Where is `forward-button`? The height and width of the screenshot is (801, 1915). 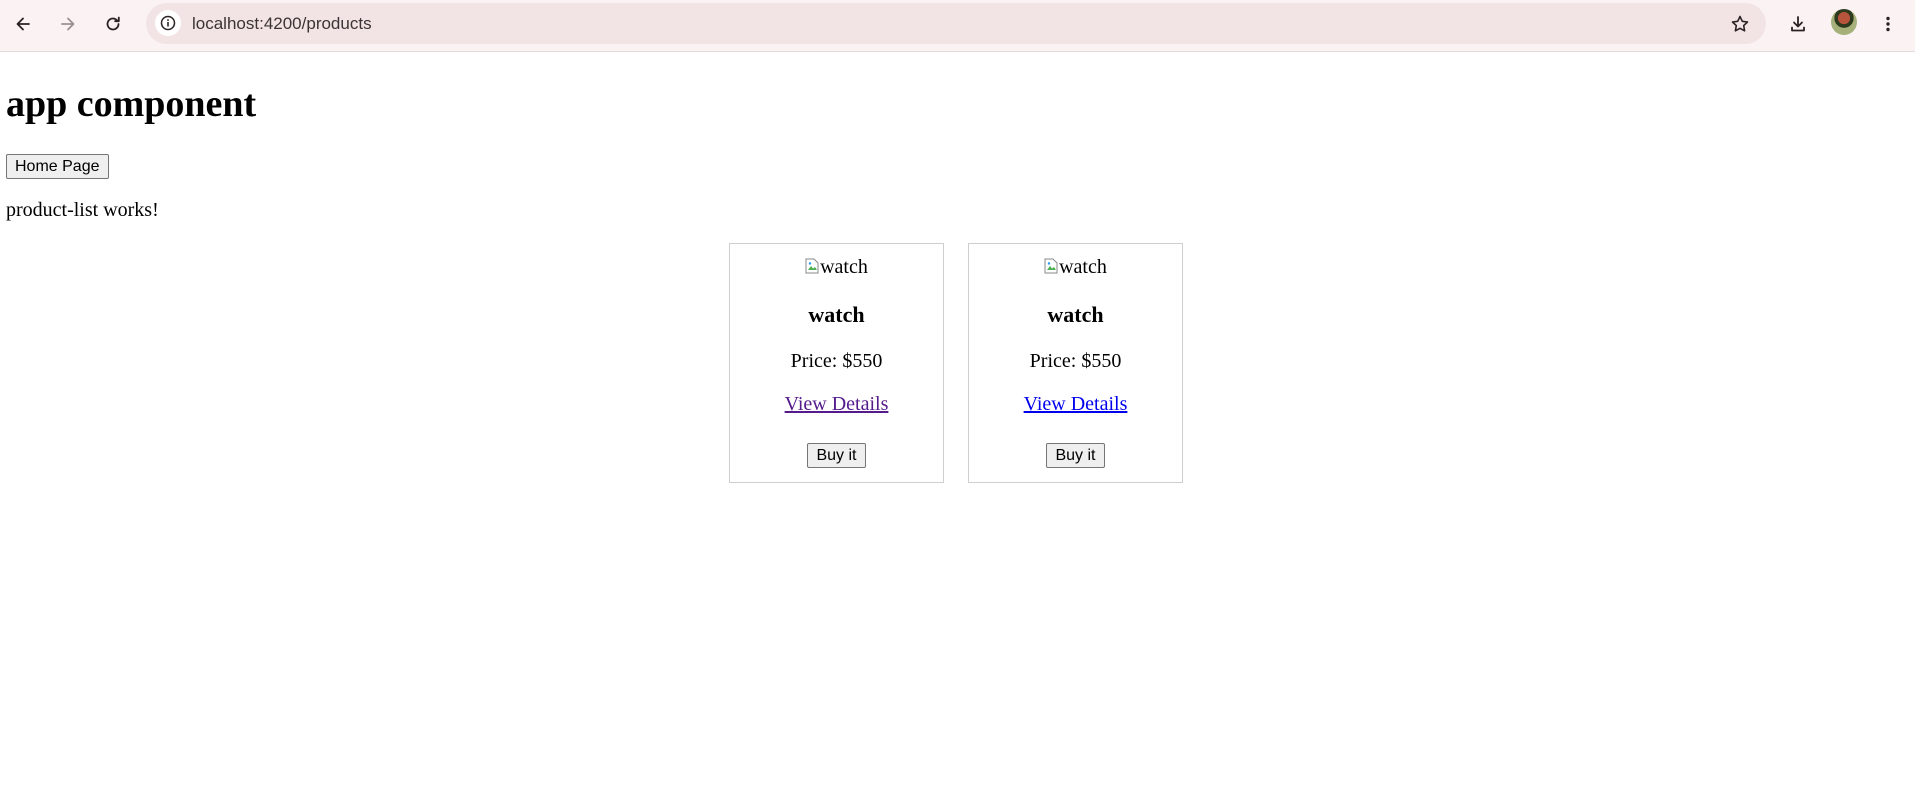
forward-button is located at coordinates (68, 24).